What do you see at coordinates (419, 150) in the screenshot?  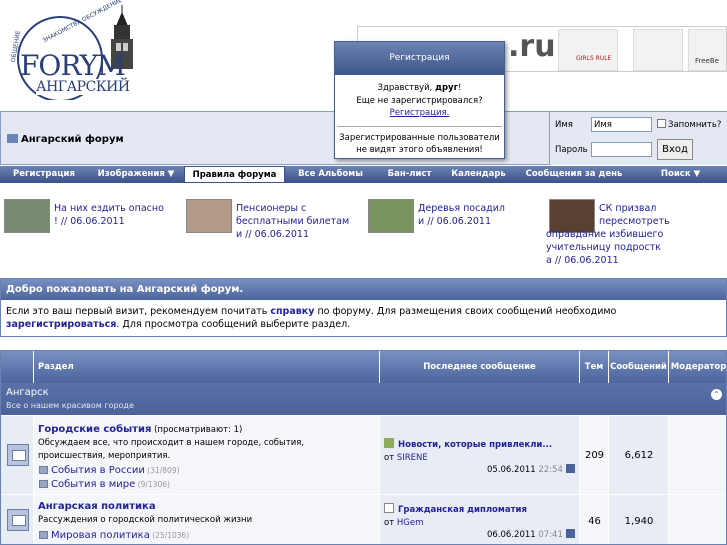 I see `popup-note-2: не видят этого объявления!` at bounding box center [419, 150].